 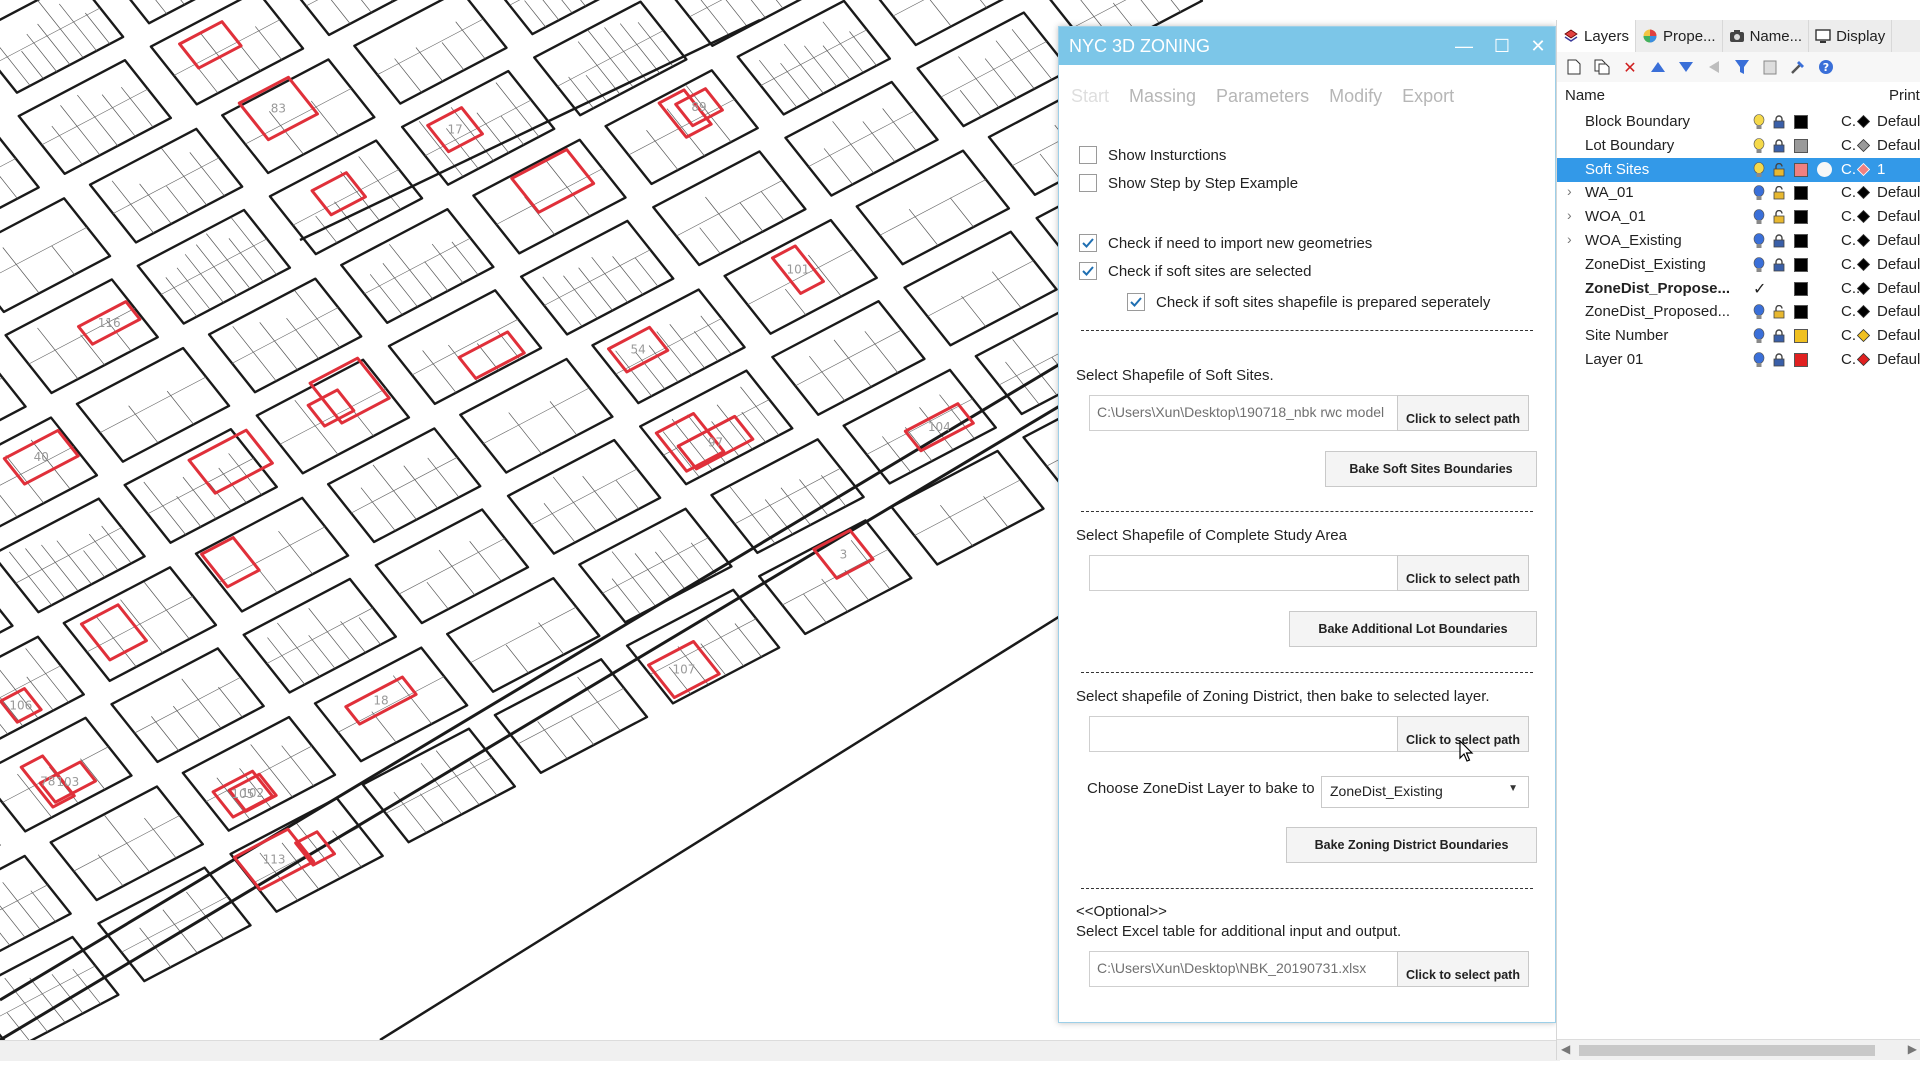 I want to click on column-name-header: Name, so click(x=1585, y=95).